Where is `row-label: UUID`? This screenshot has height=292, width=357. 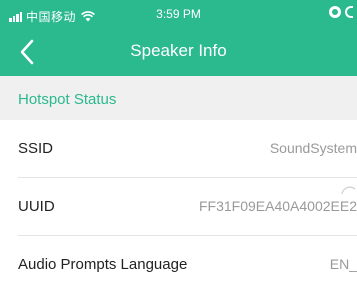 row-label: UUID is located at coordinates (36, 206).